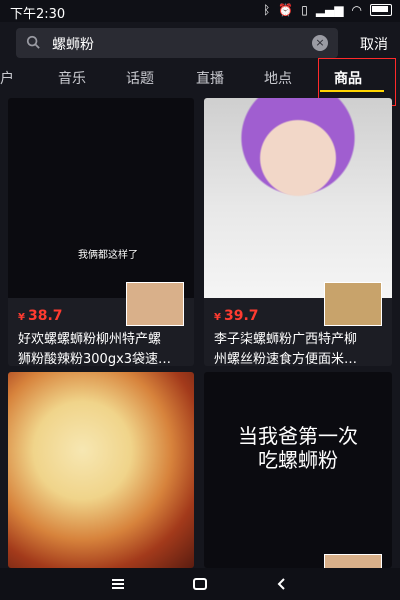  Describe the element at coordinates (108, 255) in the screenshot. I see `video-subtitle: 我俩都这样了` at that location.